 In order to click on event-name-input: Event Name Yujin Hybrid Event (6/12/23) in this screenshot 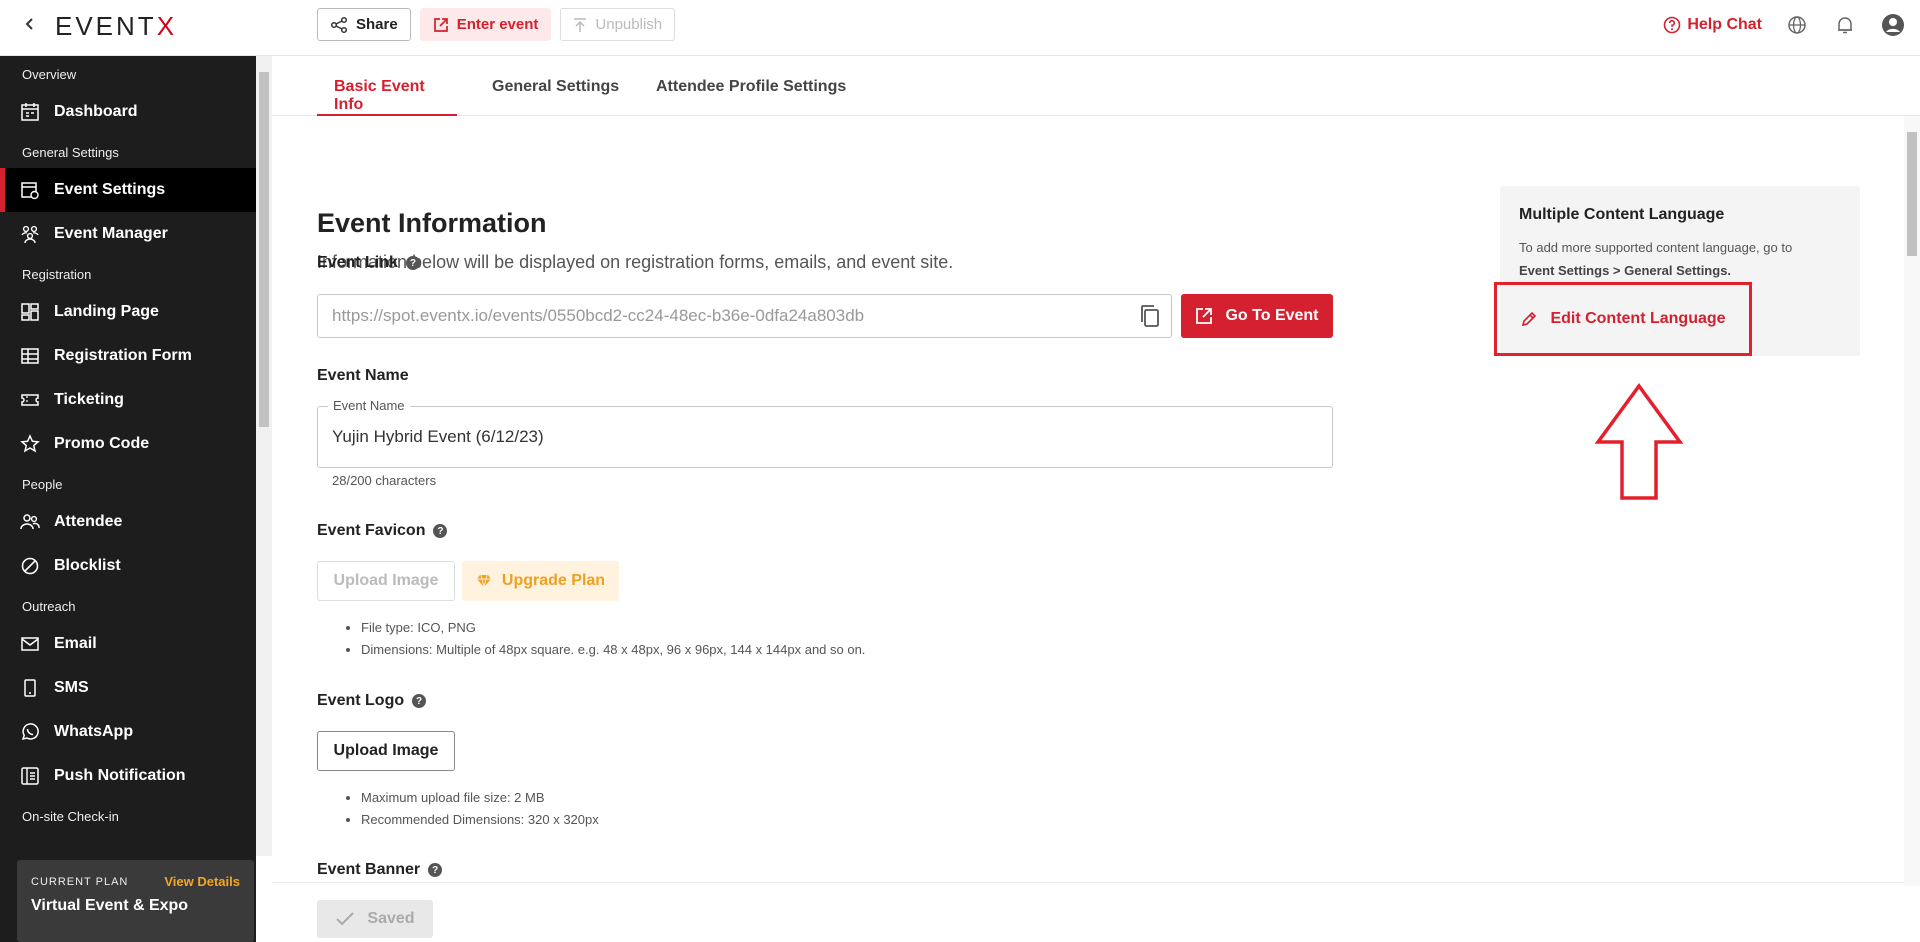, I will do `click(825, 433)`.